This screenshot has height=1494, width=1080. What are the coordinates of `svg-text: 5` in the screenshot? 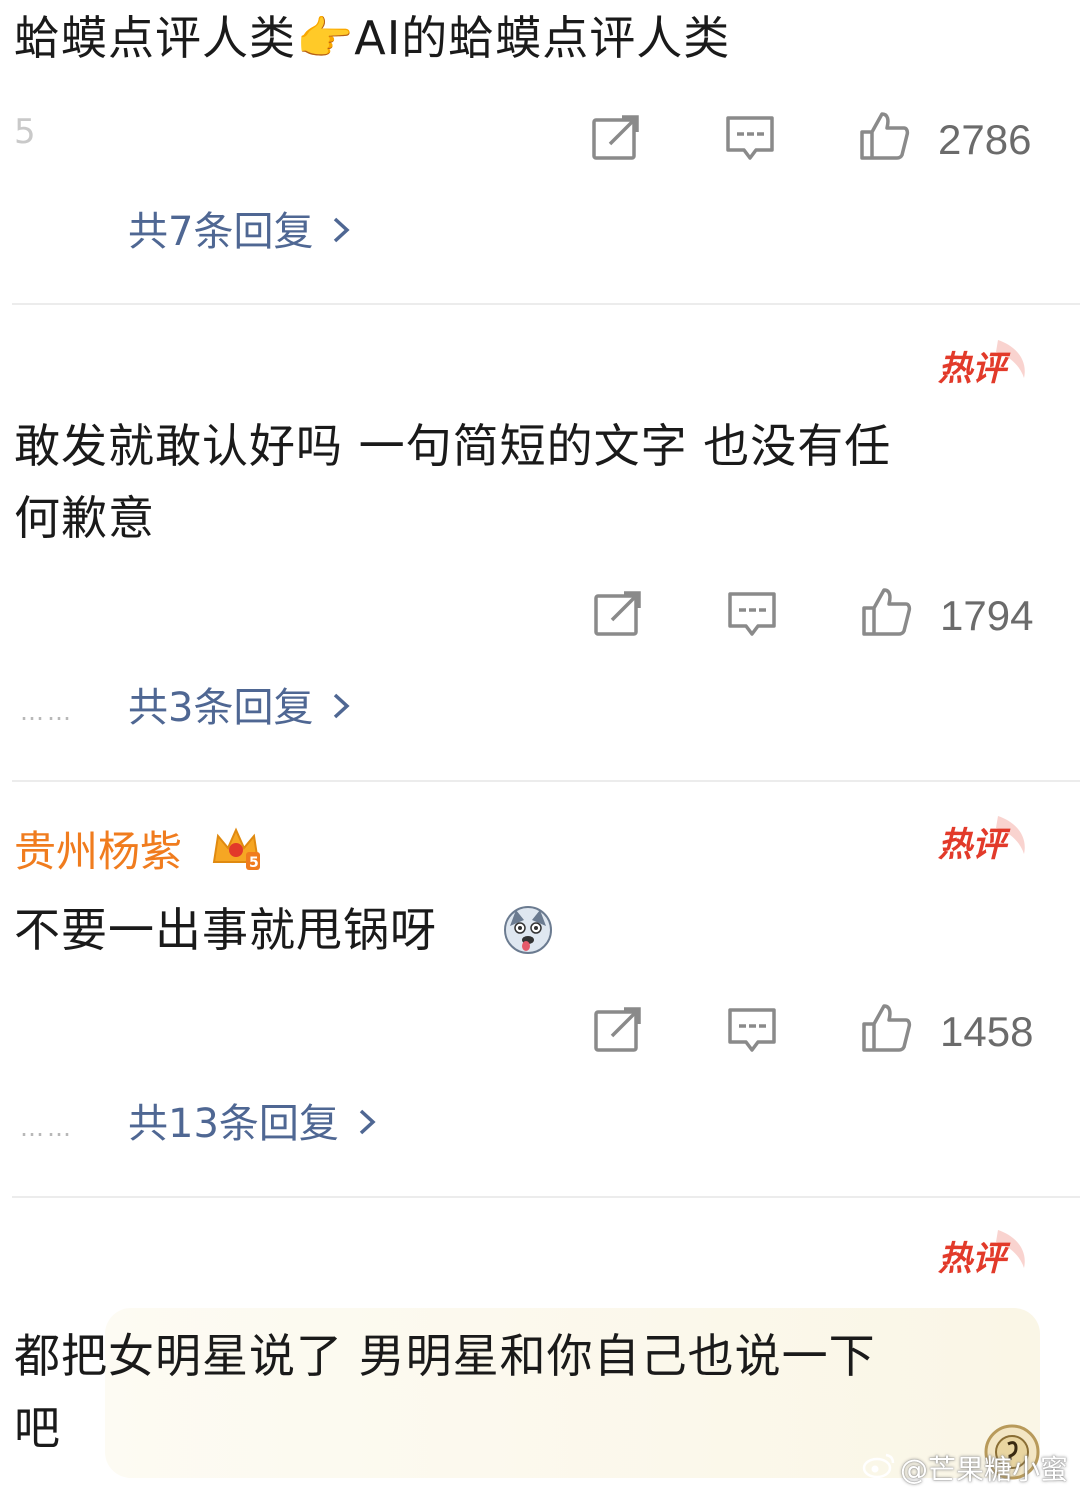 It's located at (254, 863).